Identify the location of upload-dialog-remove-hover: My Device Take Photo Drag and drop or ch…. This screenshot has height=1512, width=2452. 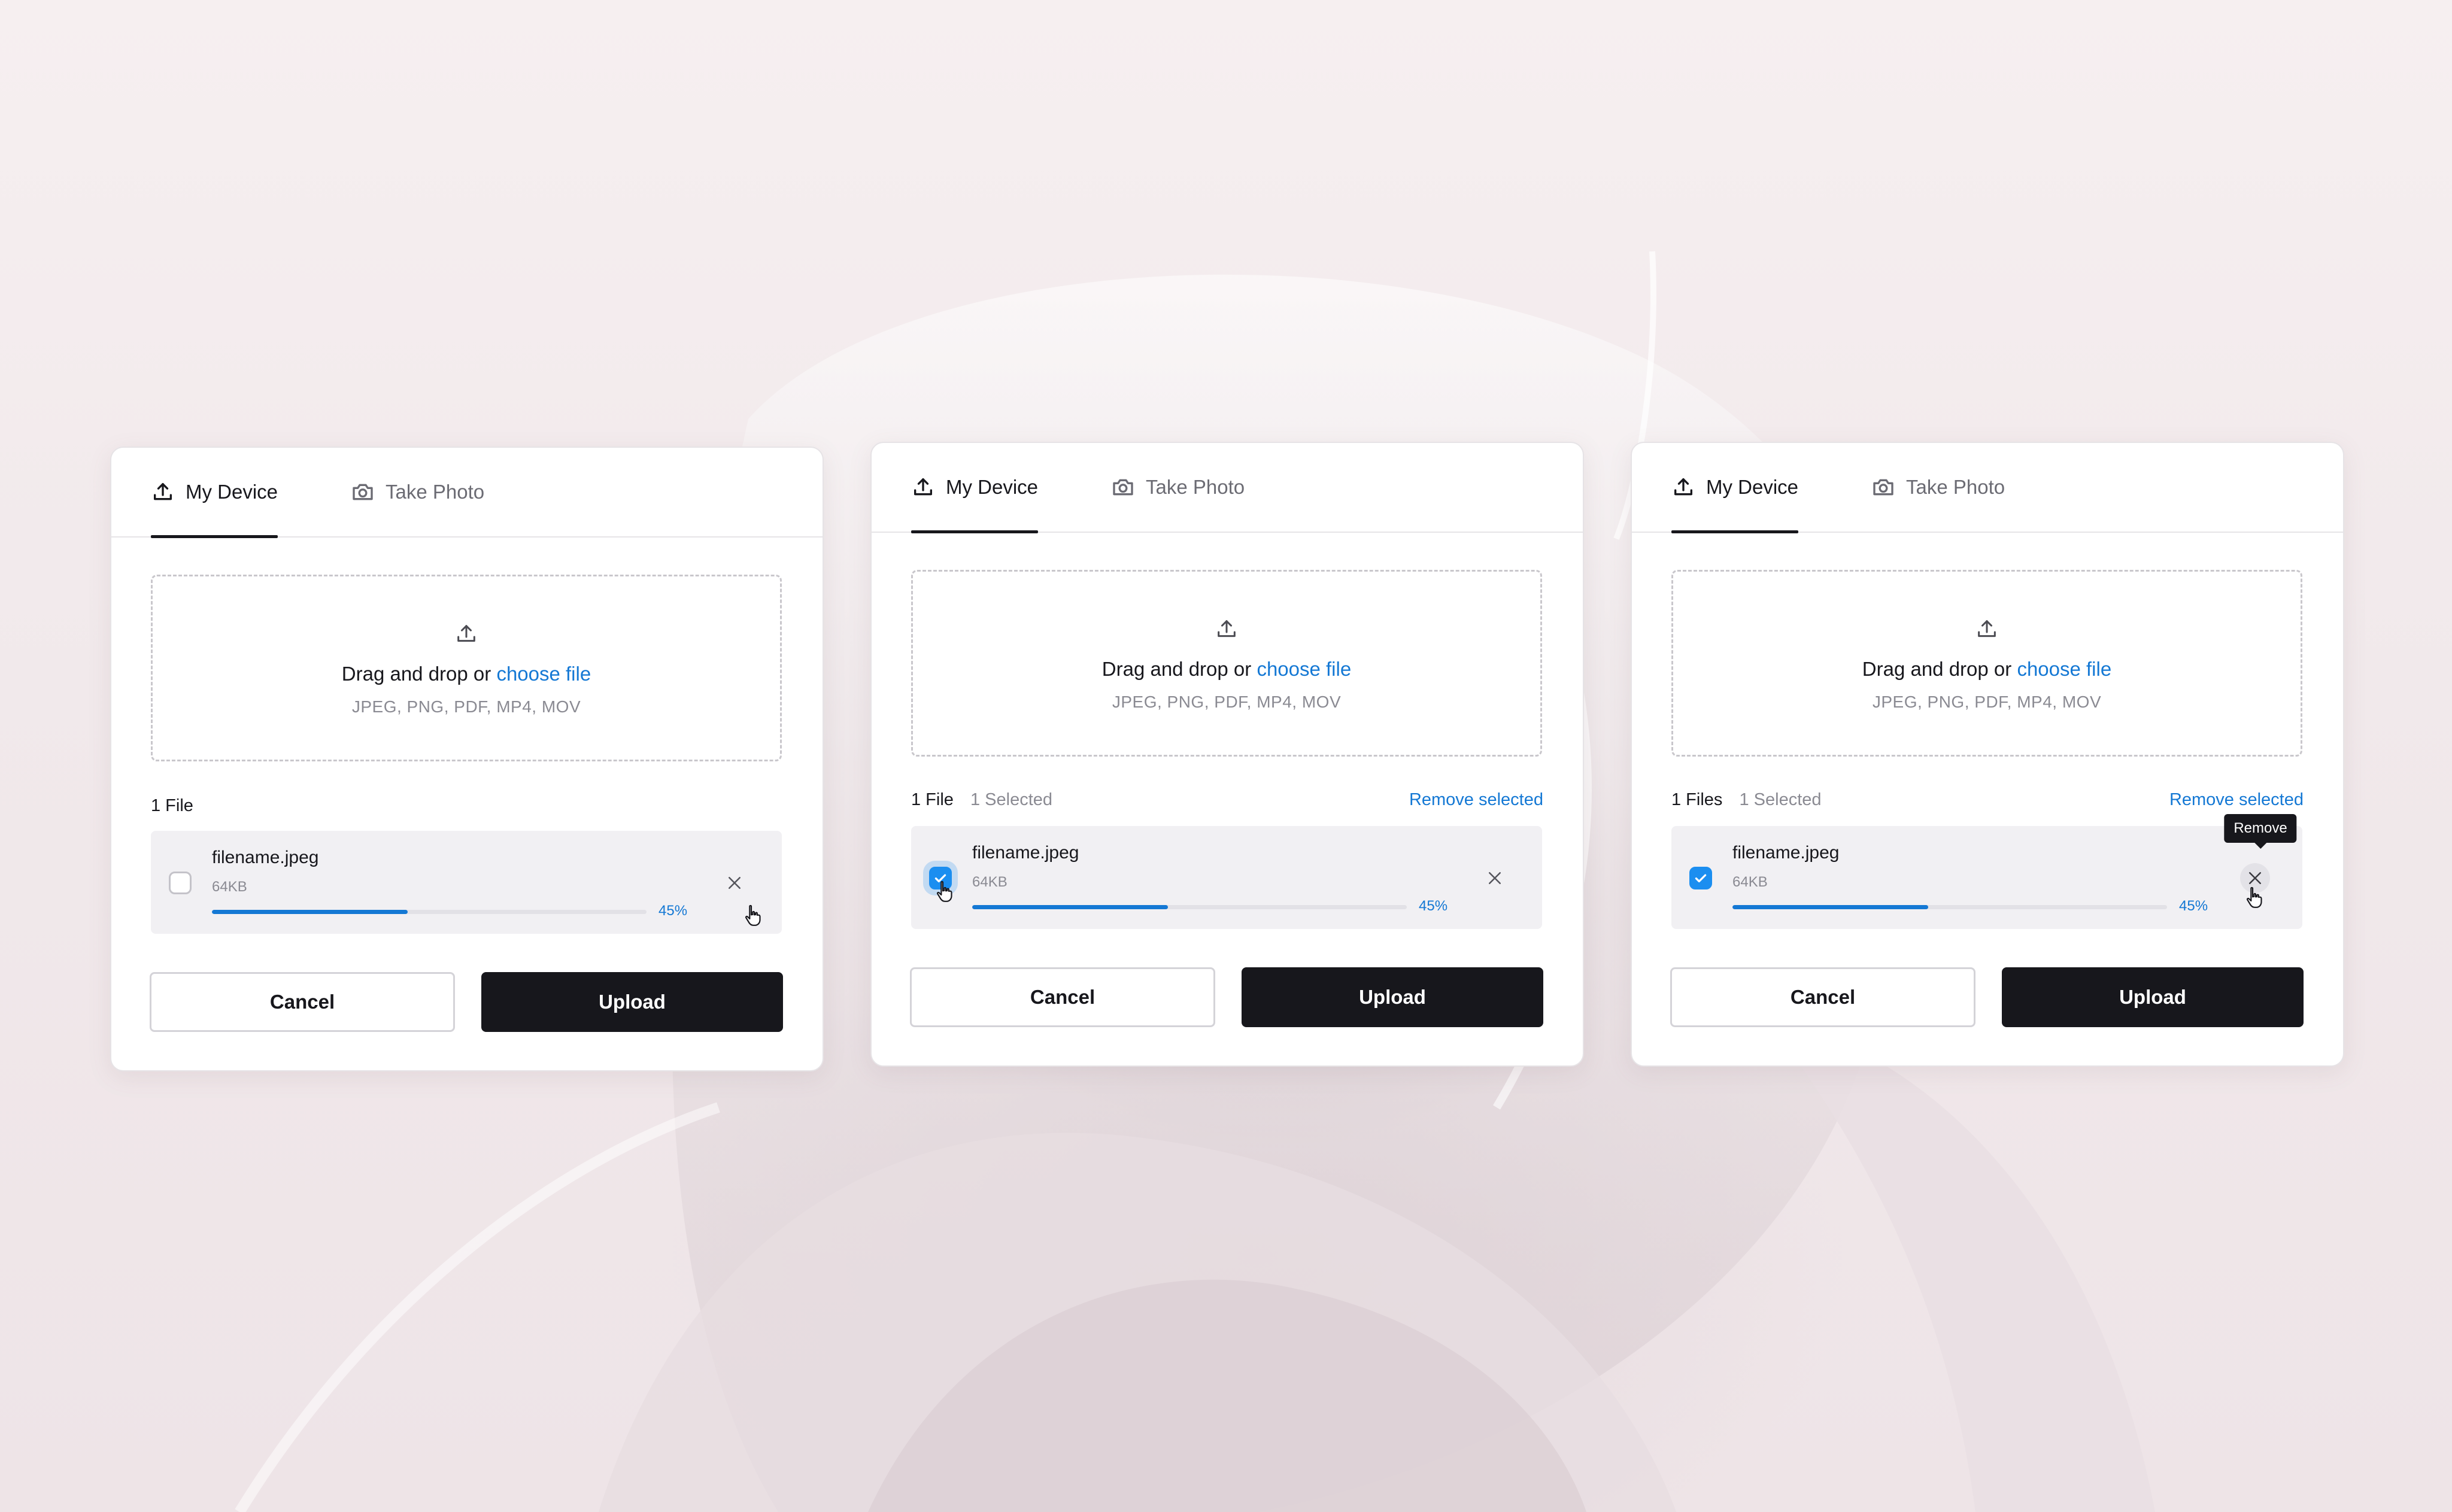
(1987, 754).